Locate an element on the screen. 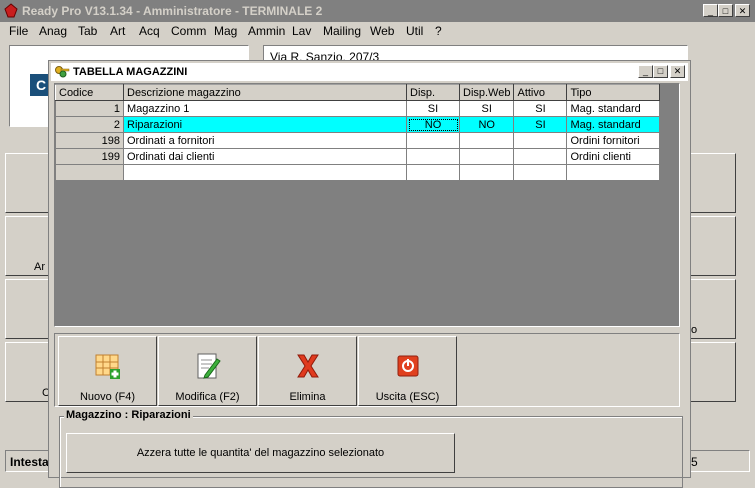 The width and height of the screenshot is (755, 488). menu-anag: Anag is located at coordinates (53, 31).